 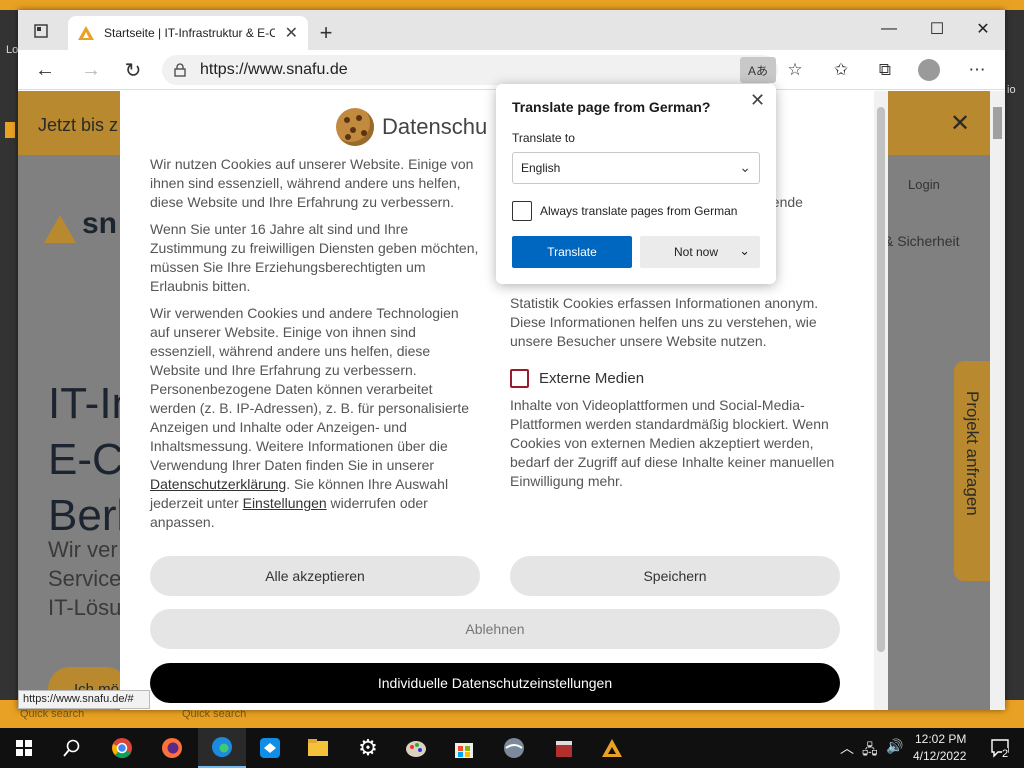 I want to click on not-now-button: Not now ⌄, so click(x=700, y=252).